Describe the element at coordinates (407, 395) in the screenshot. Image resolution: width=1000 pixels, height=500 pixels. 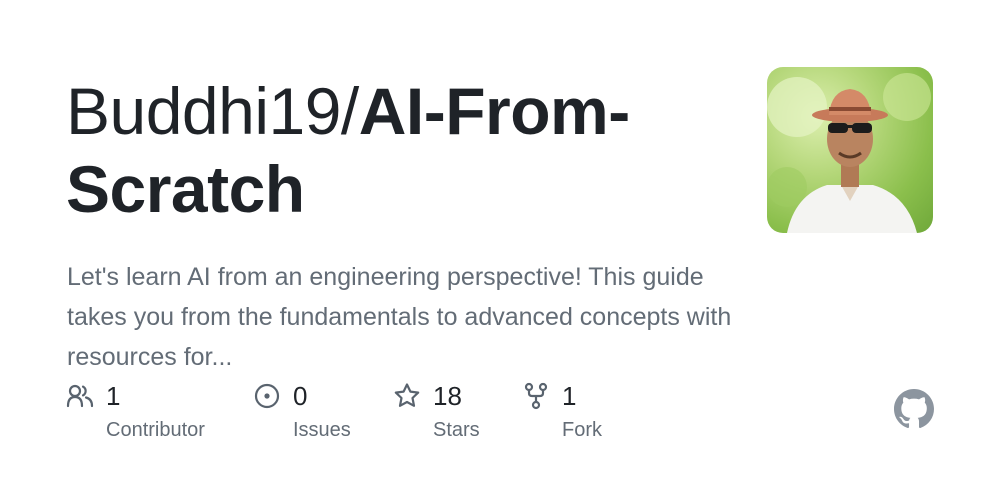
I see `star-icon` at that location.